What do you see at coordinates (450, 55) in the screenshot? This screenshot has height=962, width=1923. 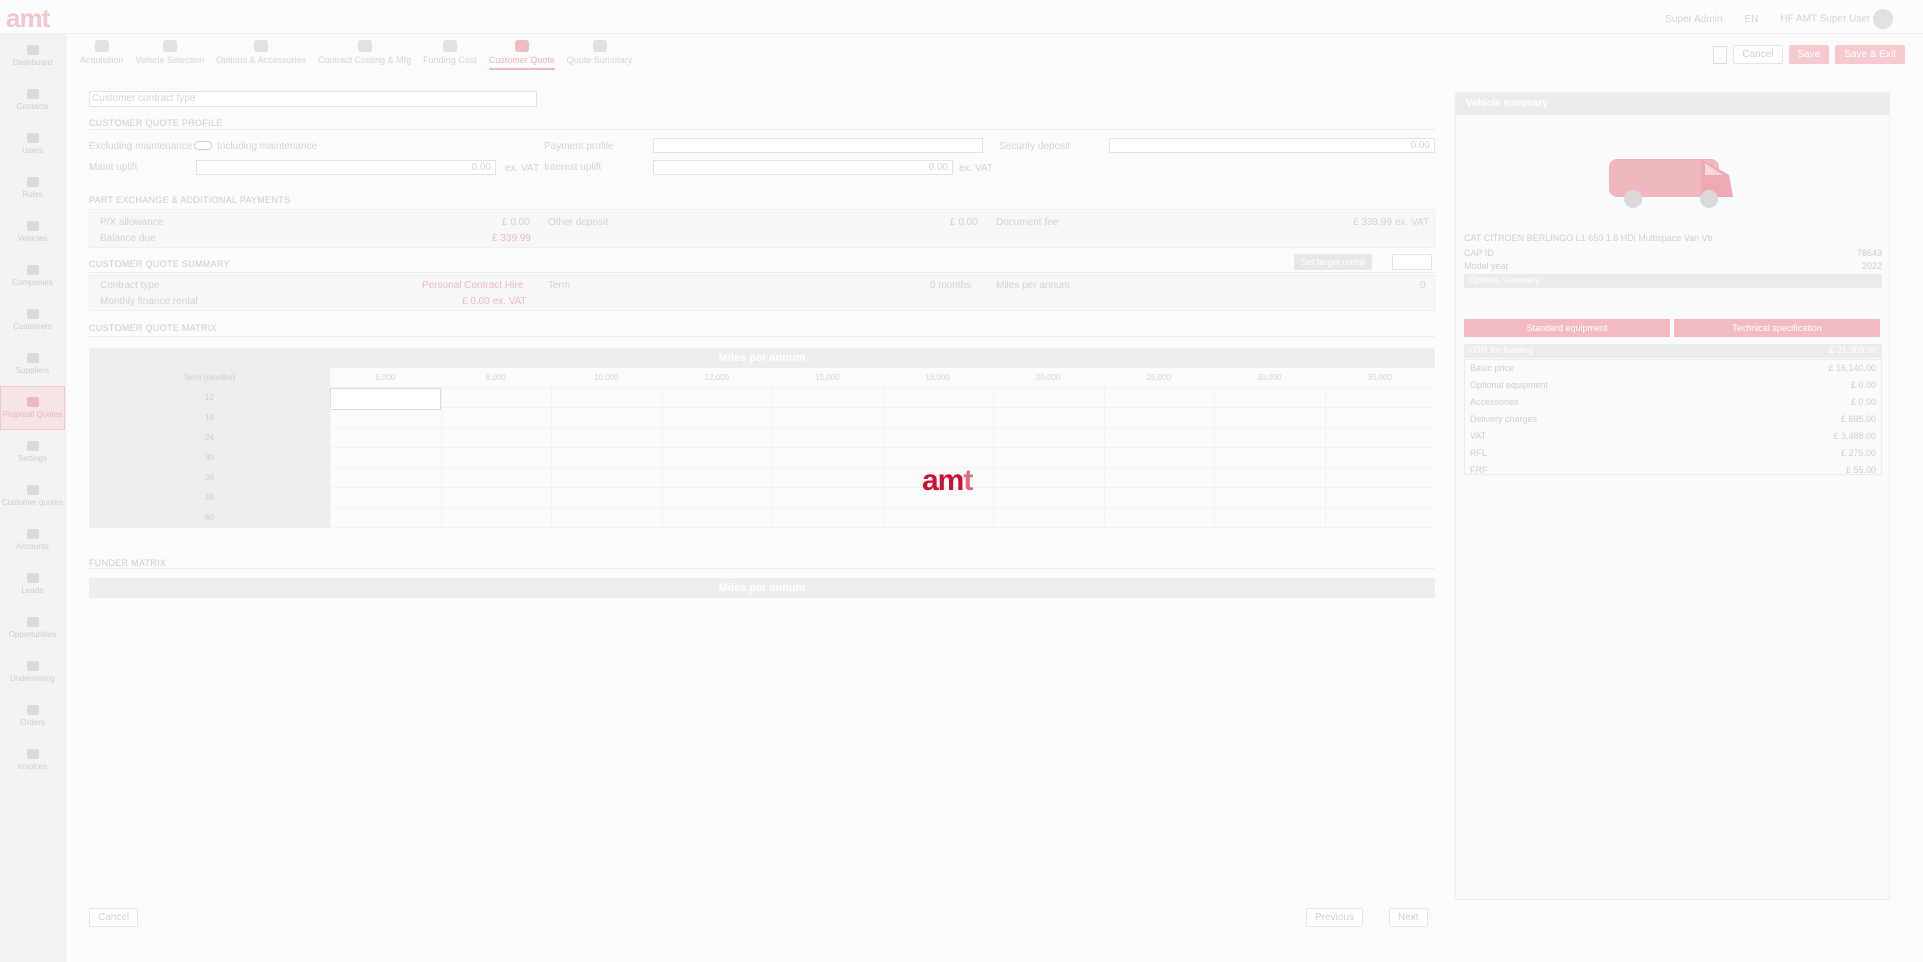 I see `step-funding-cost: Funding Cost` at bounding box center [450, 55].